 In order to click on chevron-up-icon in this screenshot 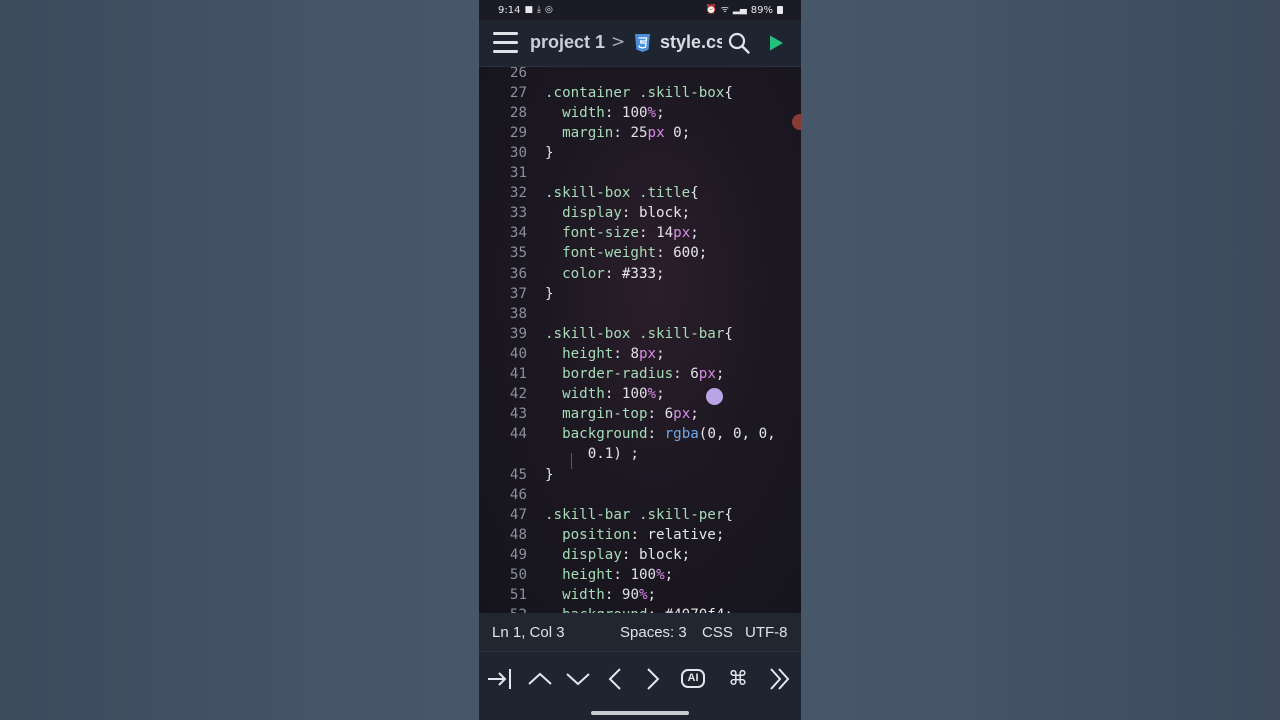, I will do `click(540, 679)`.